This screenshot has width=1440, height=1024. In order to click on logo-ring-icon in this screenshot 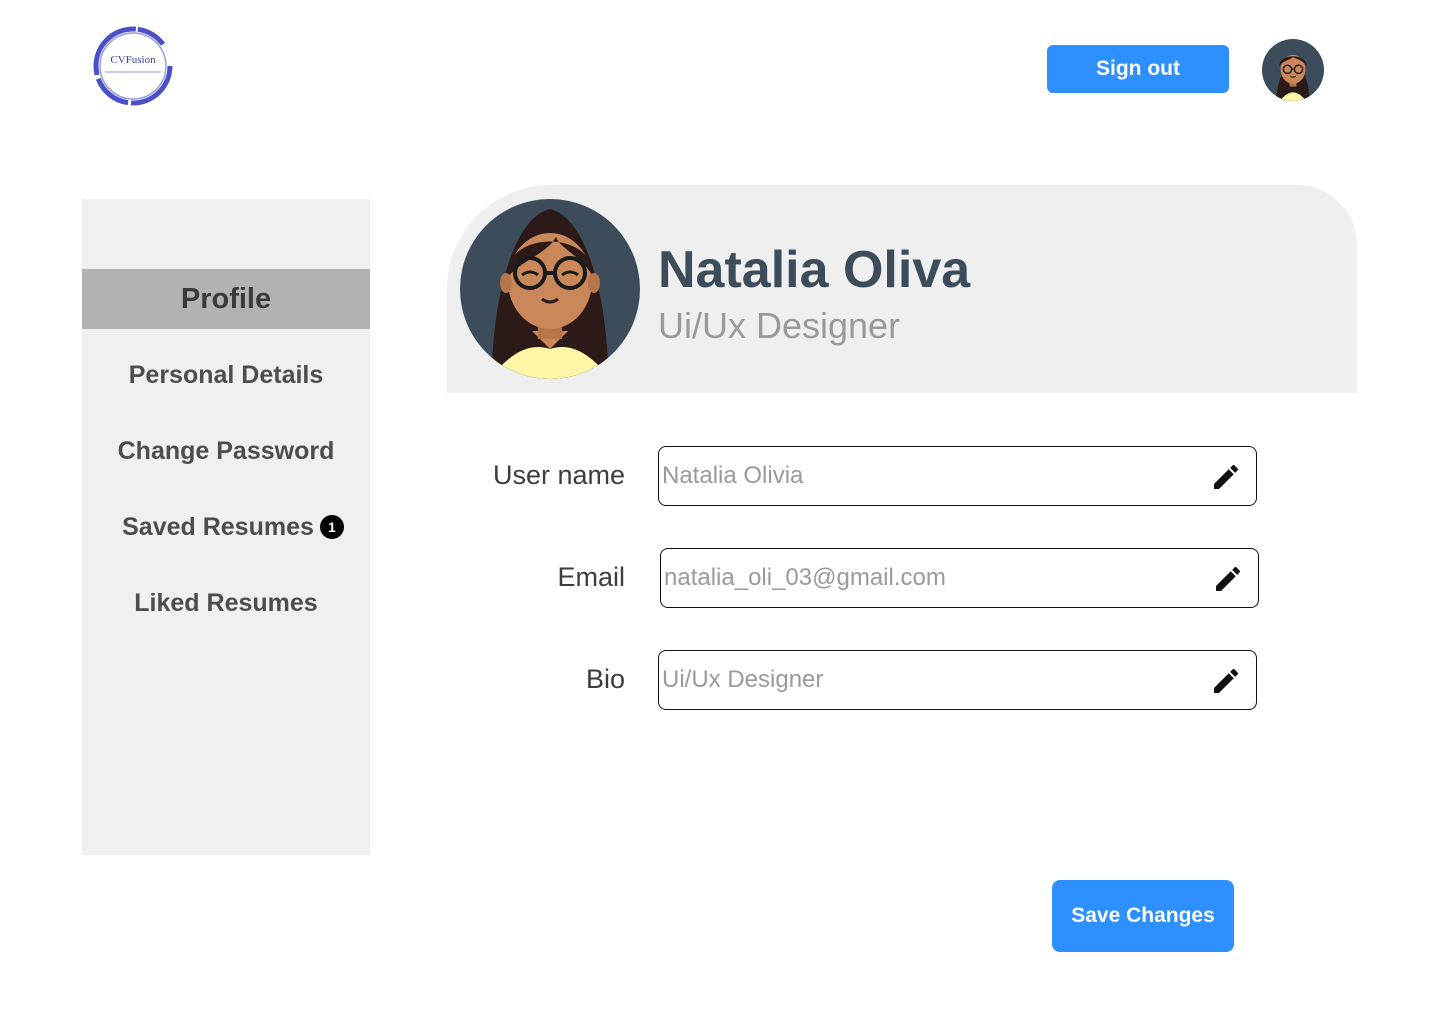, I will do `click(133, 66)`.